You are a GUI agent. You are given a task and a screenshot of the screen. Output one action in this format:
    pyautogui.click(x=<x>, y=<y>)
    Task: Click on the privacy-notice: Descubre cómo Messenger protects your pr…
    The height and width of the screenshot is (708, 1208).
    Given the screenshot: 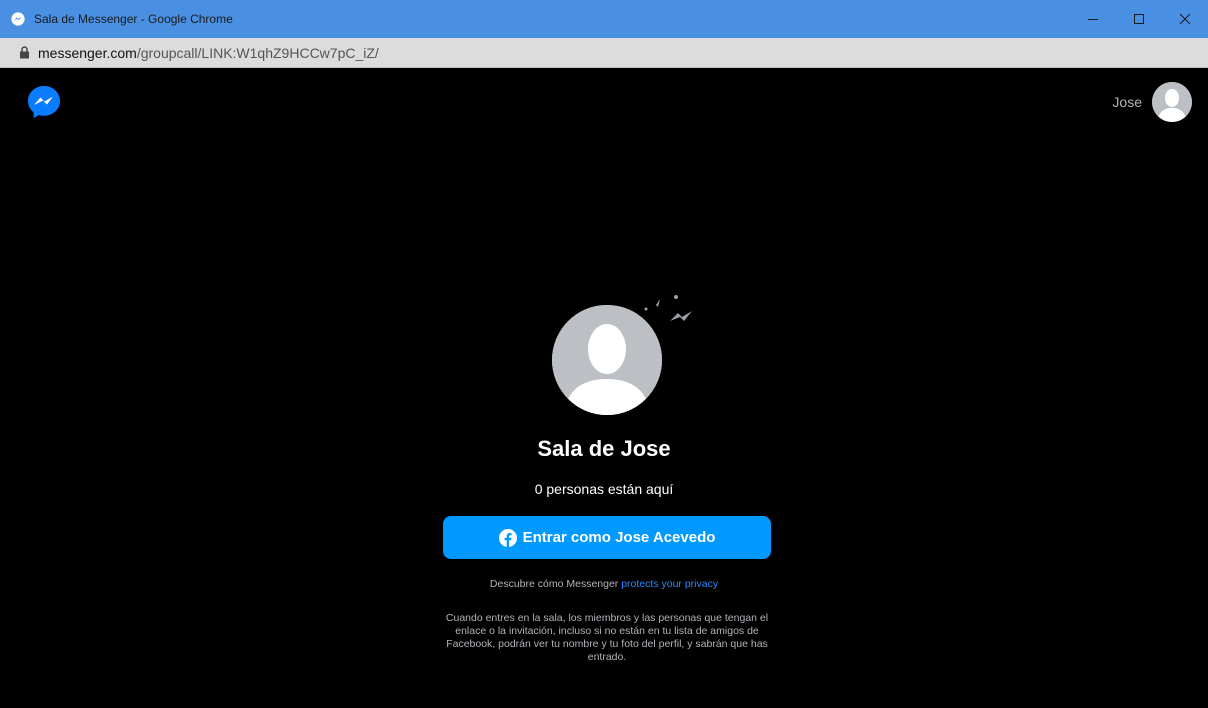 What is the action you would take?
    pyautogui.click(x=604, y=584)
    